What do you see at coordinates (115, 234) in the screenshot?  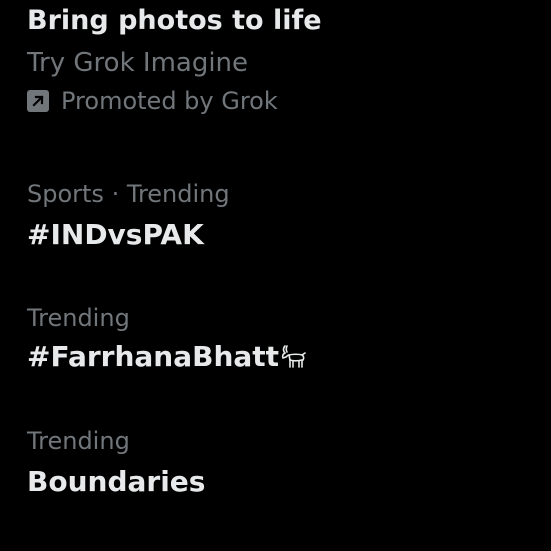 I see `trend-name: #INDvsPAK` at bounding box center [115, 234].